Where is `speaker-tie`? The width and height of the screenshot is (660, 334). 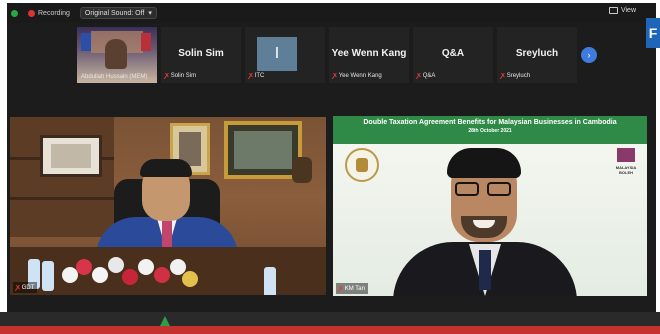 speaker-tie is located at coordinates (485, 270).